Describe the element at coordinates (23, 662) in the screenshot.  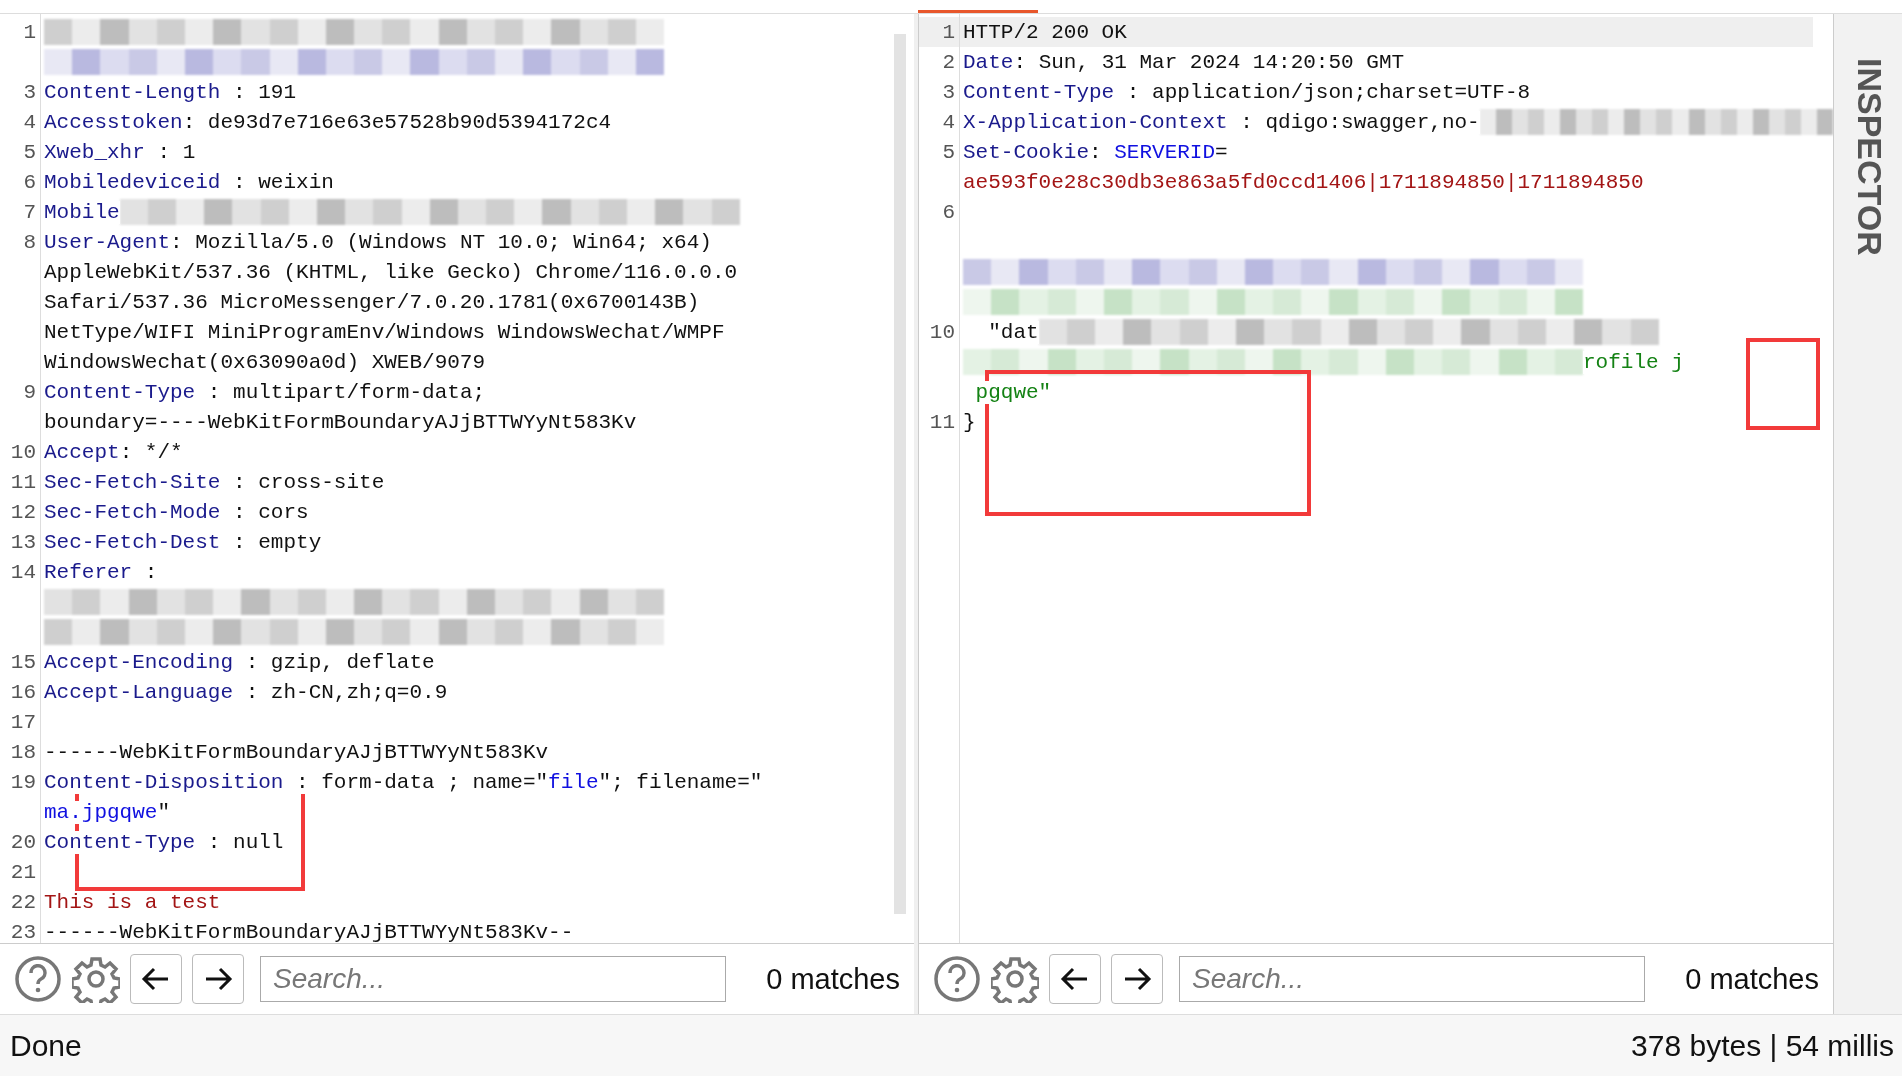
I see `line-number: 15` at that location.